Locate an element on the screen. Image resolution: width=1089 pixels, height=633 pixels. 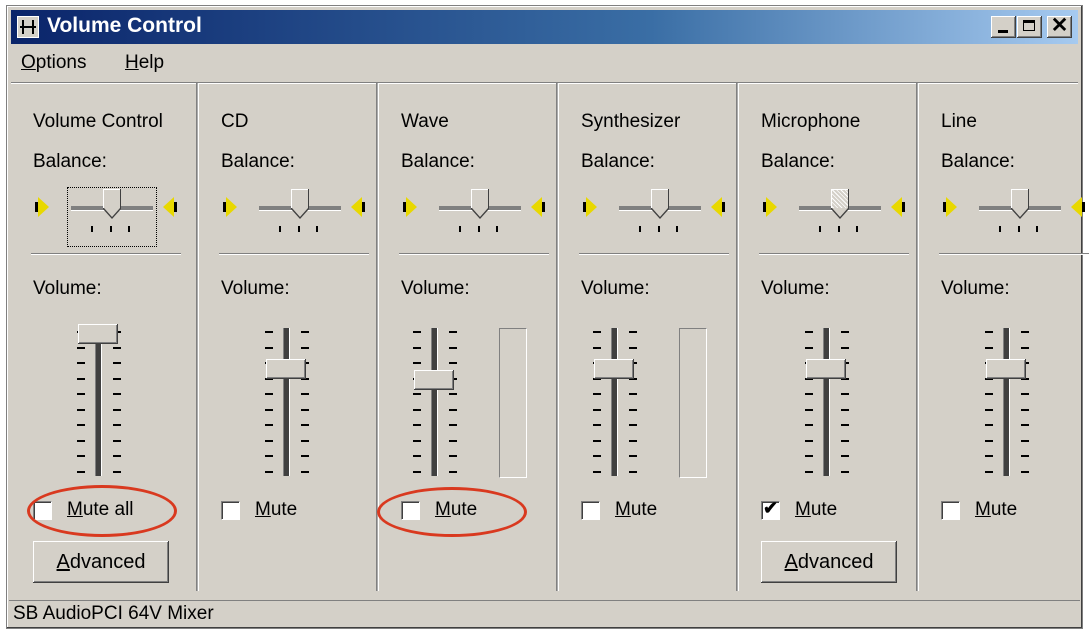
annotation-ellipse-wave-mute is located at coordinates (452, 512).